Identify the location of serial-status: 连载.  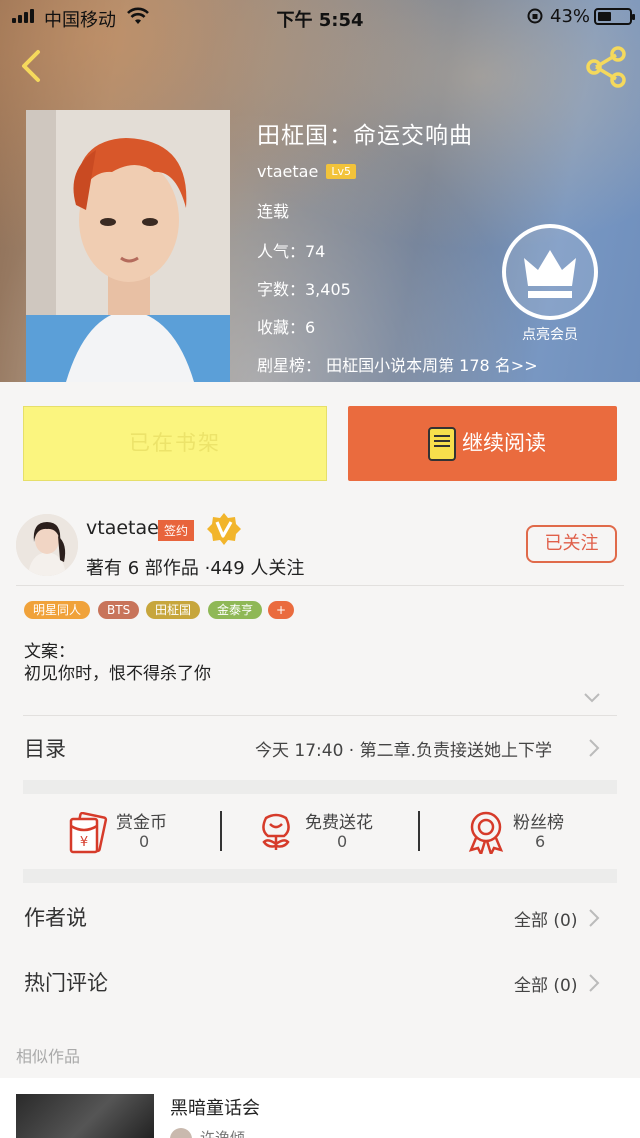
(273, 211).